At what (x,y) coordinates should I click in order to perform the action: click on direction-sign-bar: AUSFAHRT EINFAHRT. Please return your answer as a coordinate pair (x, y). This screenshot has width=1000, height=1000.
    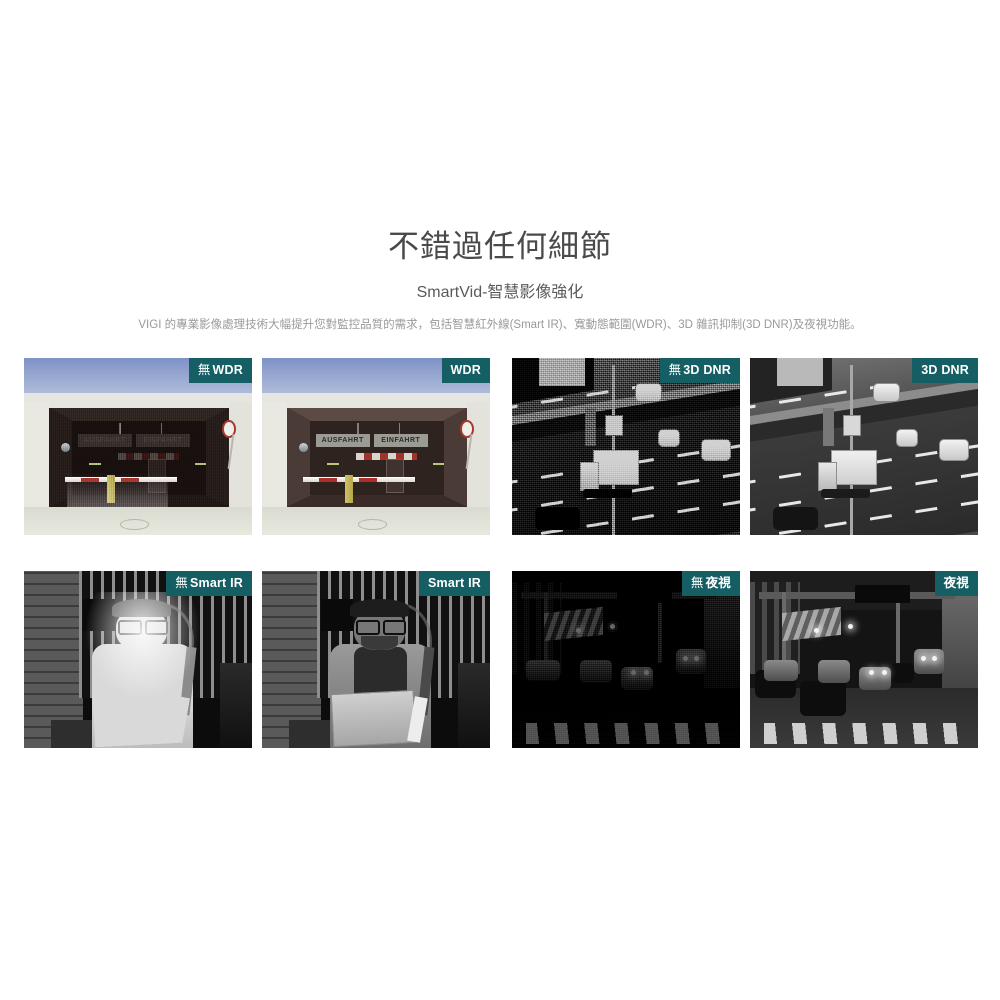
    Looking at the image, I should click on (371, 441).